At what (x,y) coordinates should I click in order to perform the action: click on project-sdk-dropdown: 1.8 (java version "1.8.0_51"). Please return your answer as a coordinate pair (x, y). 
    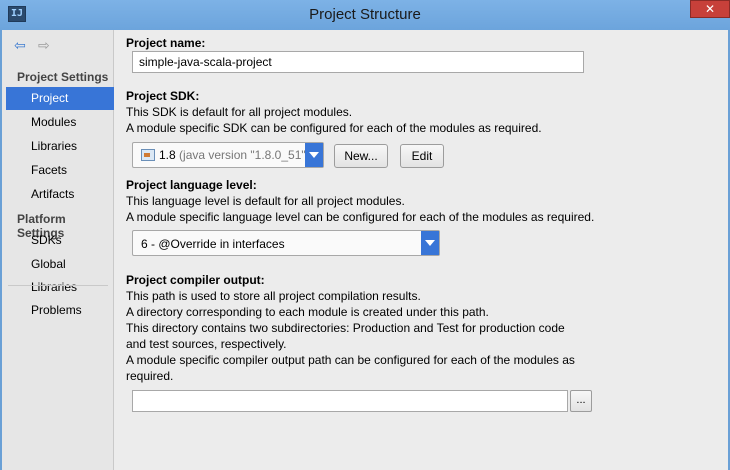
    Looking at the image, I should click on (228, 155).